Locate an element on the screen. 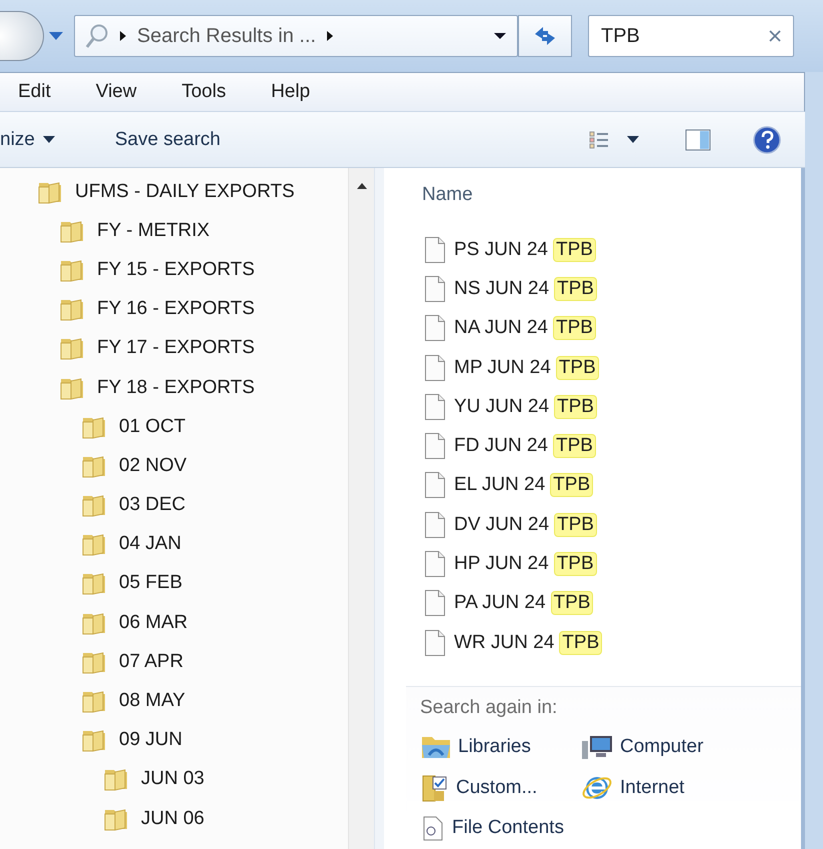  folder-tree-item: JUN 06 is located at coordinates (172, 819).